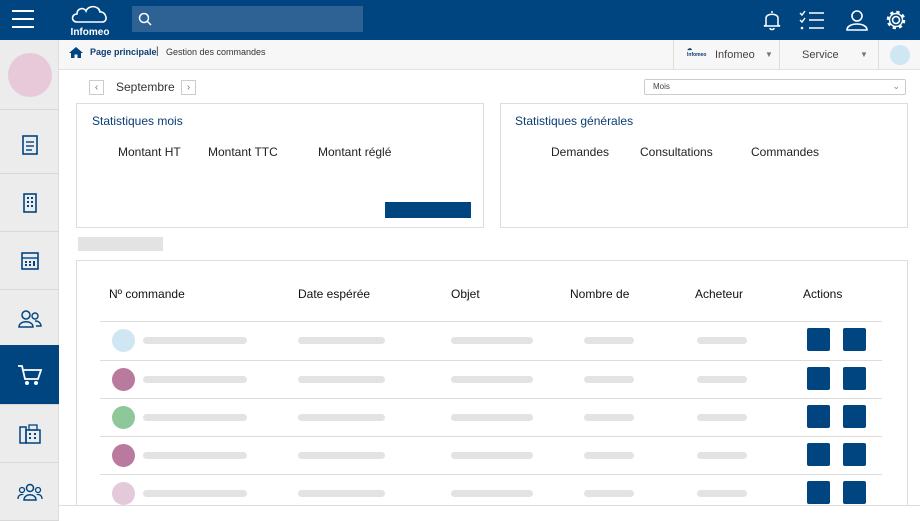  Describe the element at coordinates (76, 52) in the screenshot. I see `home-icon` at that location.